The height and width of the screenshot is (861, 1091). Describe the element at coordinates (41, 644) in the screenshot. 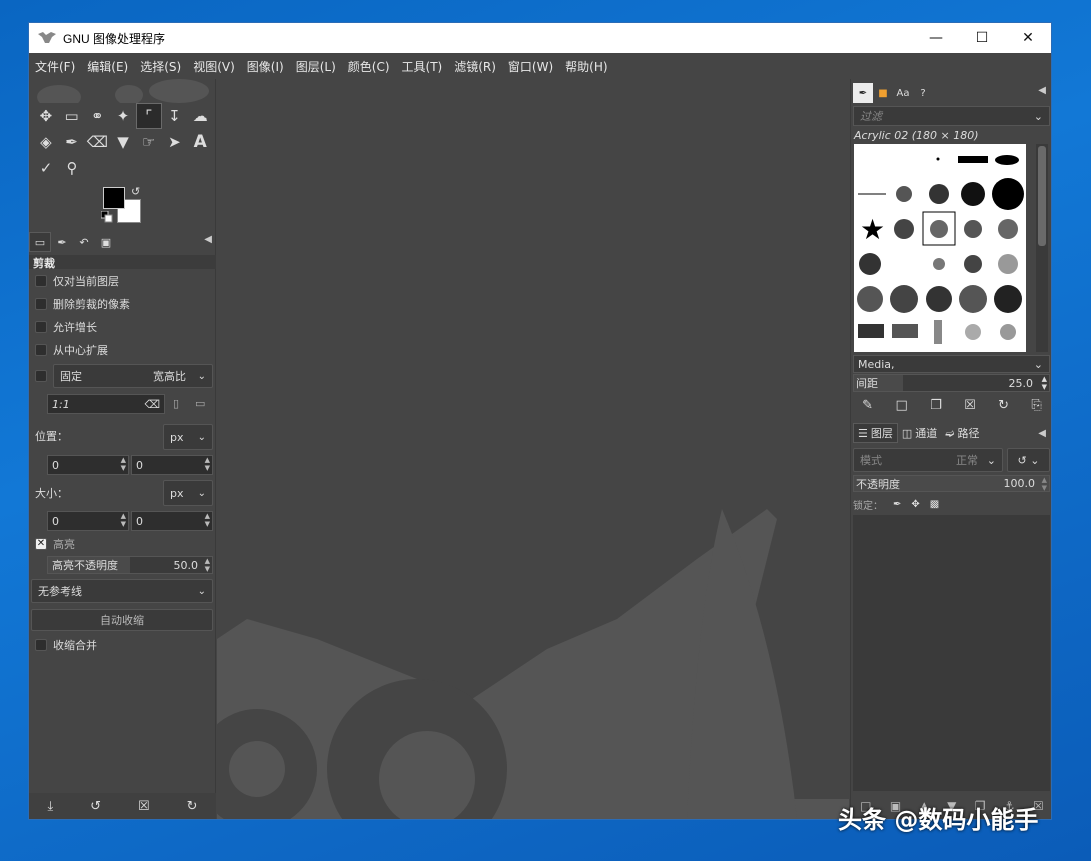

I see `shrink-merged-checkbox` at that location.